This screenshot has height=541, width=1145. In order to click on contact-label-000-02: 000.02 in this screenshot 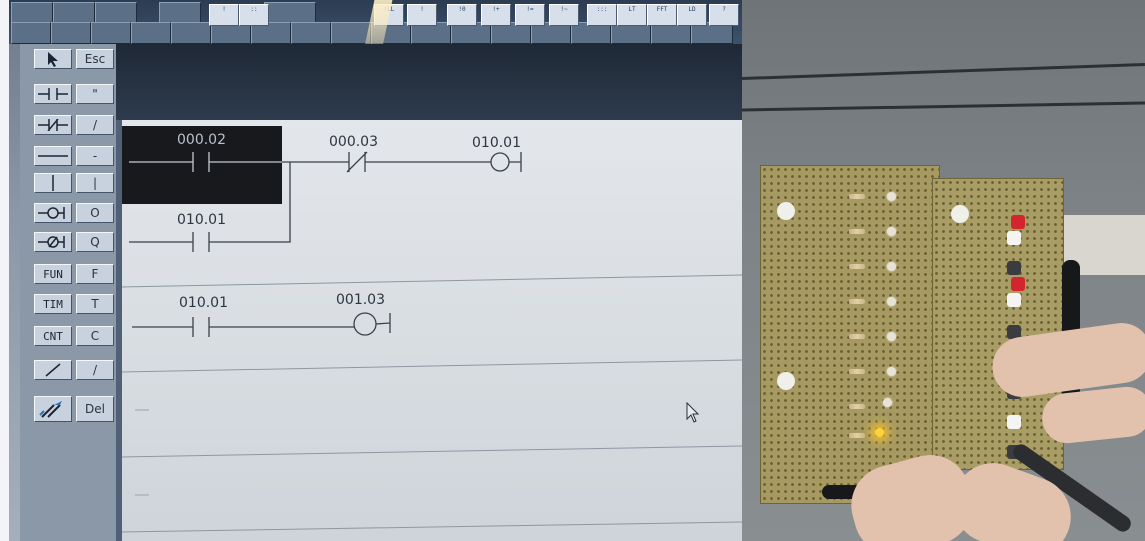, I will do `click(201, 140)`.